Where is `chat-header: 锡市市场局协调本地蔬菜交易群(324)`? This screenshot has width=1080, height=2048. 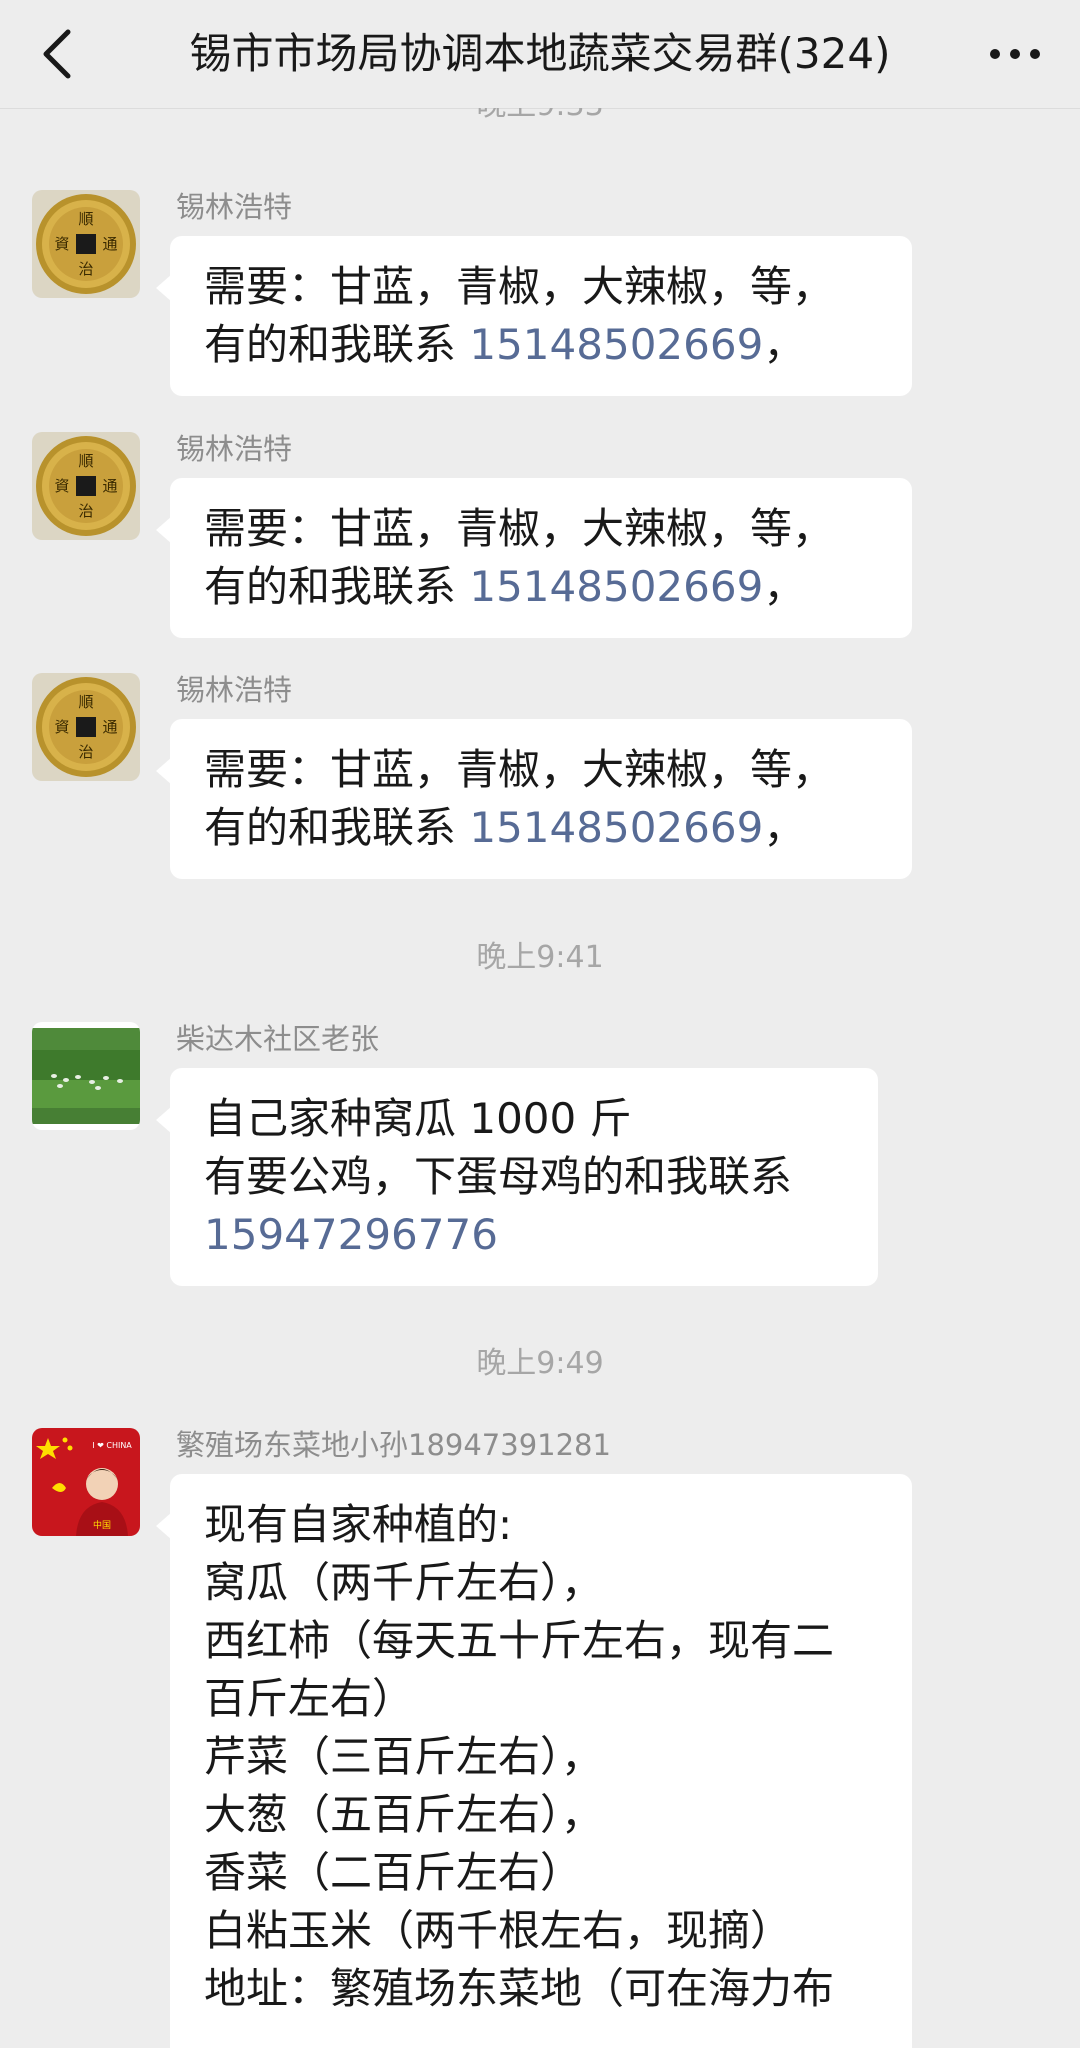 chat-header: 锡市市场局协调本地蔬菜交易群(324) is located at coordinates (540, 54).